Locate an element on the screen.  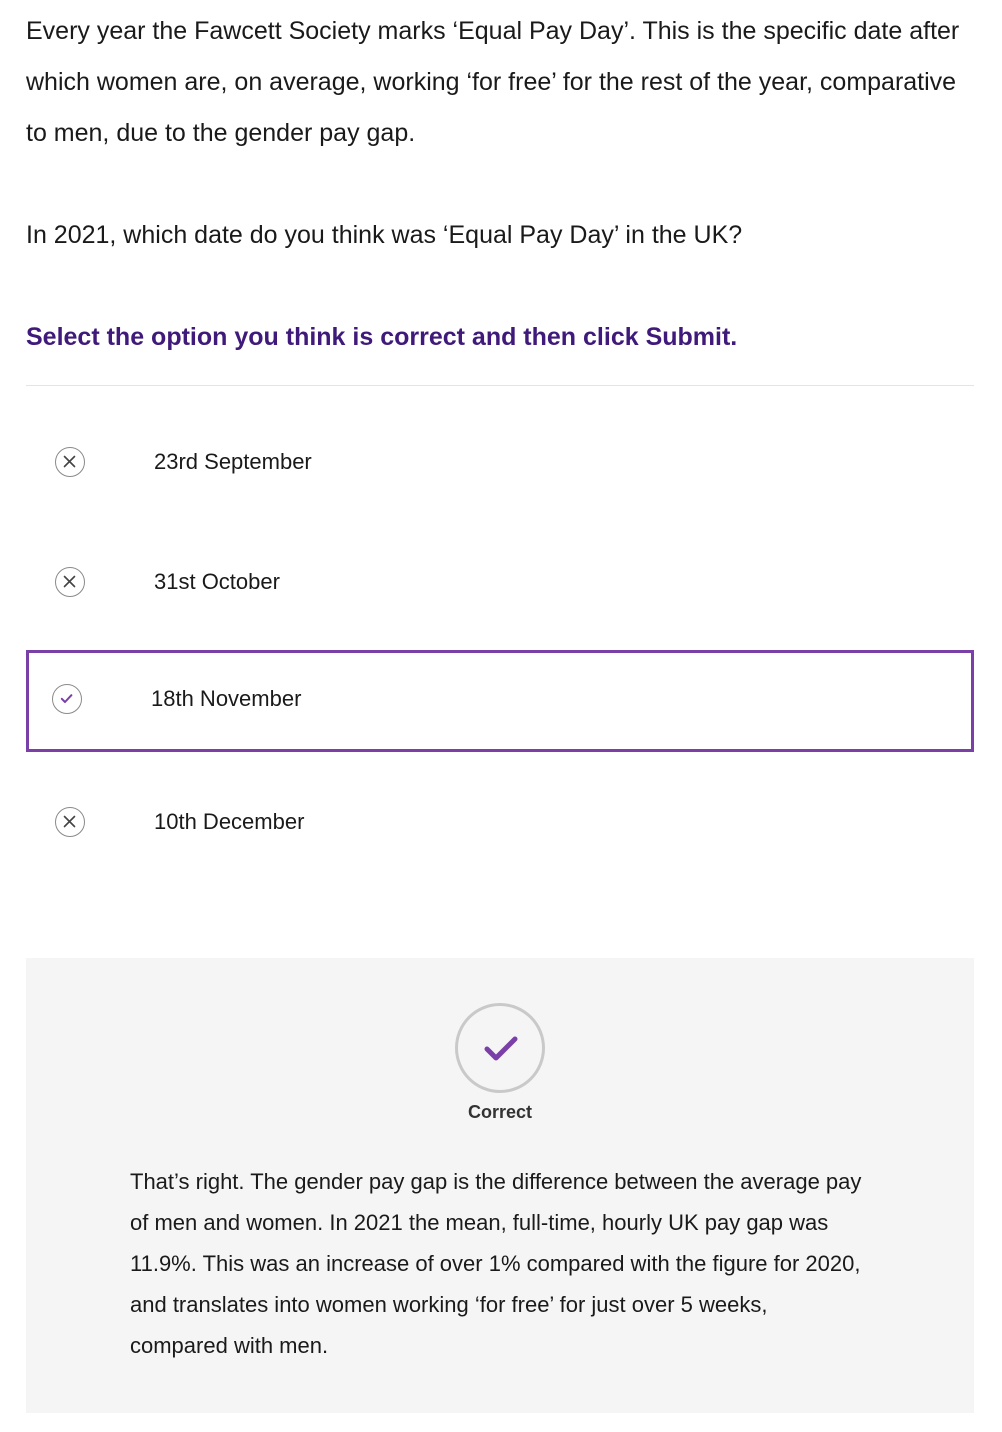
option-31st-october: 31st October is located at coordinates (500, 581).